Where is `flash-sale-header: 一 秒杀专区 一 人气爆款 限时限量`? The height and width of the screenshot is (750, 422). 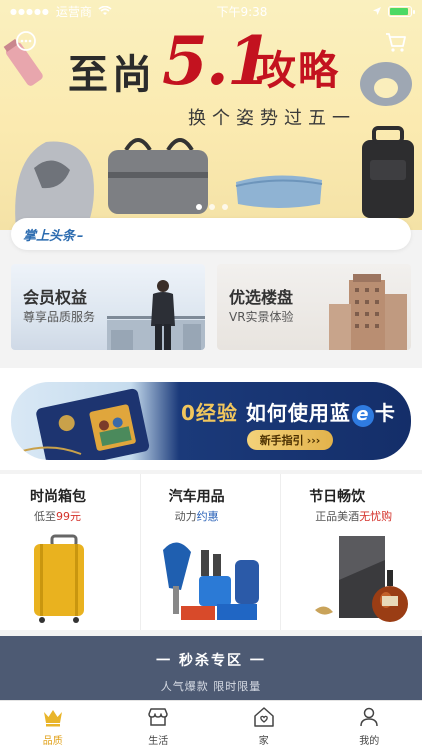
flash-sale-header: 一 秒杀专区 一 人气爆款 限时限量 is located at coordinates (211, 668).